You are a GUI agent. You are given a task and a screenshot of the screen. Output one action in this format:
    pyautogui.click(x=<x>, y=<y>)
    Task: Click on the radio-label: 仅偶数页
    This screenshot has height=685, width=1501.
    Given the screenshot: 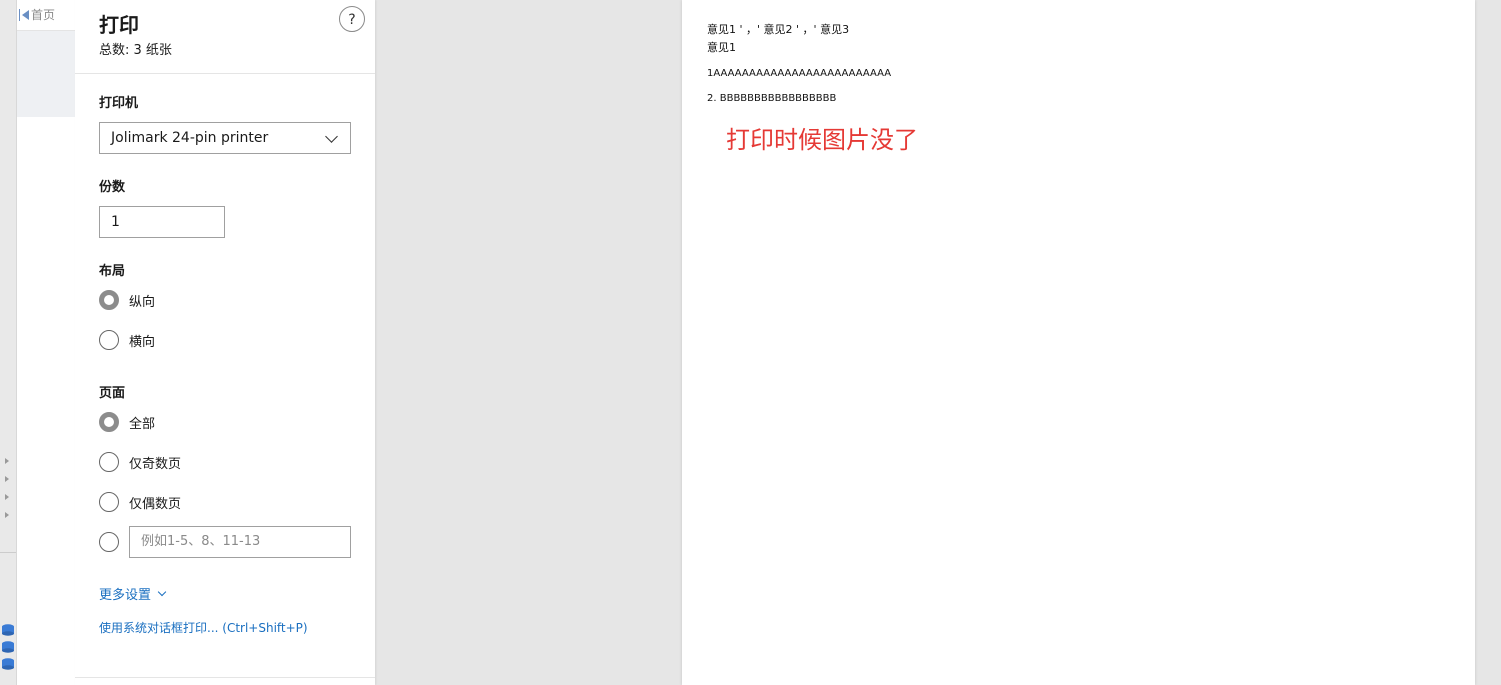 What is the action you would take?
    pyautogui.click(x=155, y=504)
    